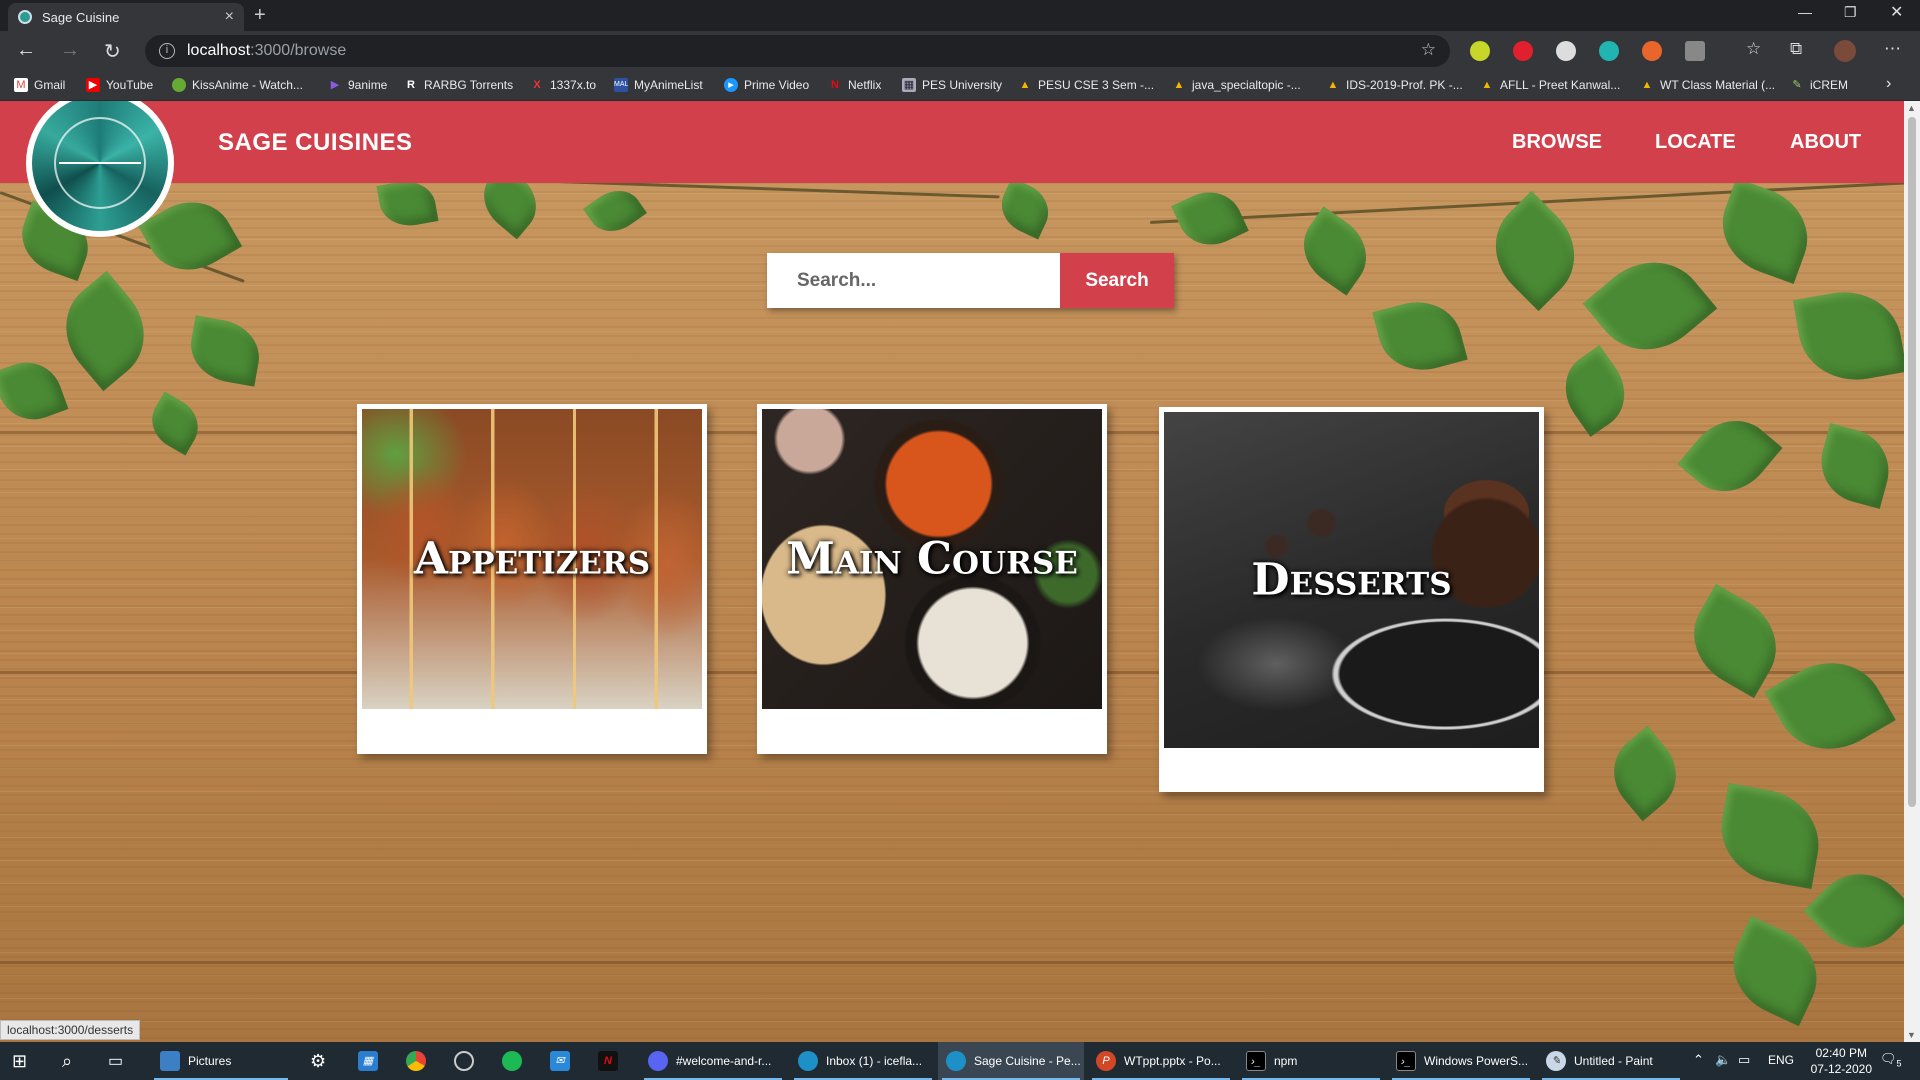 The height and width of the screenshot is (1080, 1920). I want to click on settings-gear-icon: ⚙, so click(318, 1061).